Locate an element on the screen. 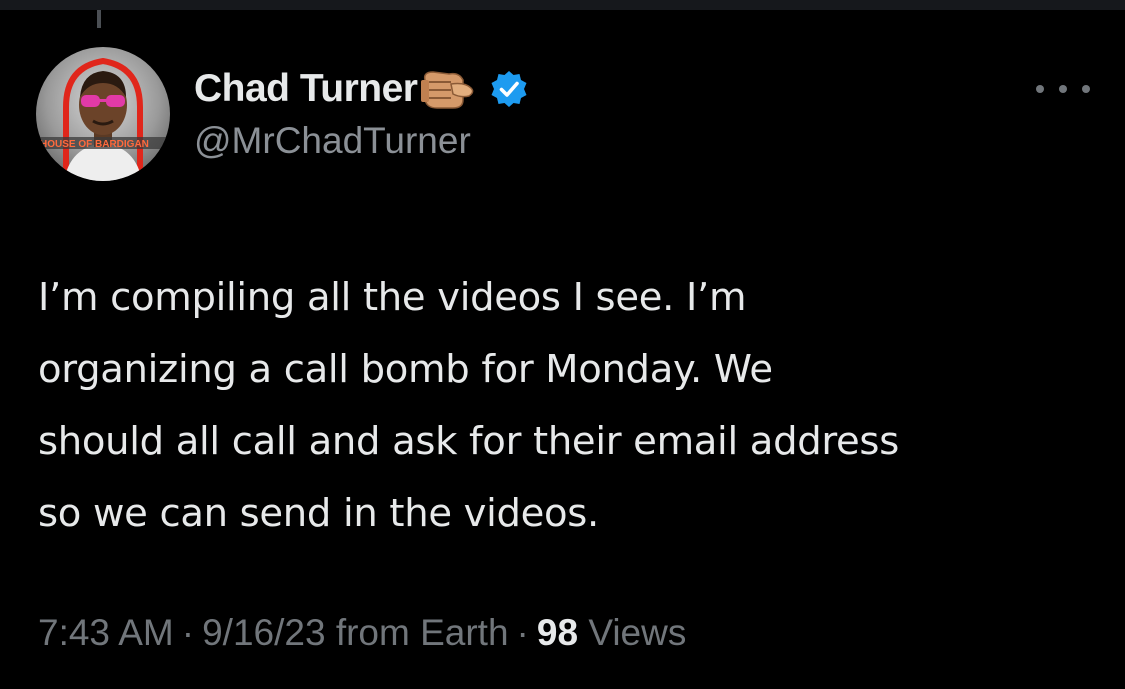 The width and height of the screenshot is (1125, 689). author-handle: @MrChadTurner is located at coordinates (332, 141).